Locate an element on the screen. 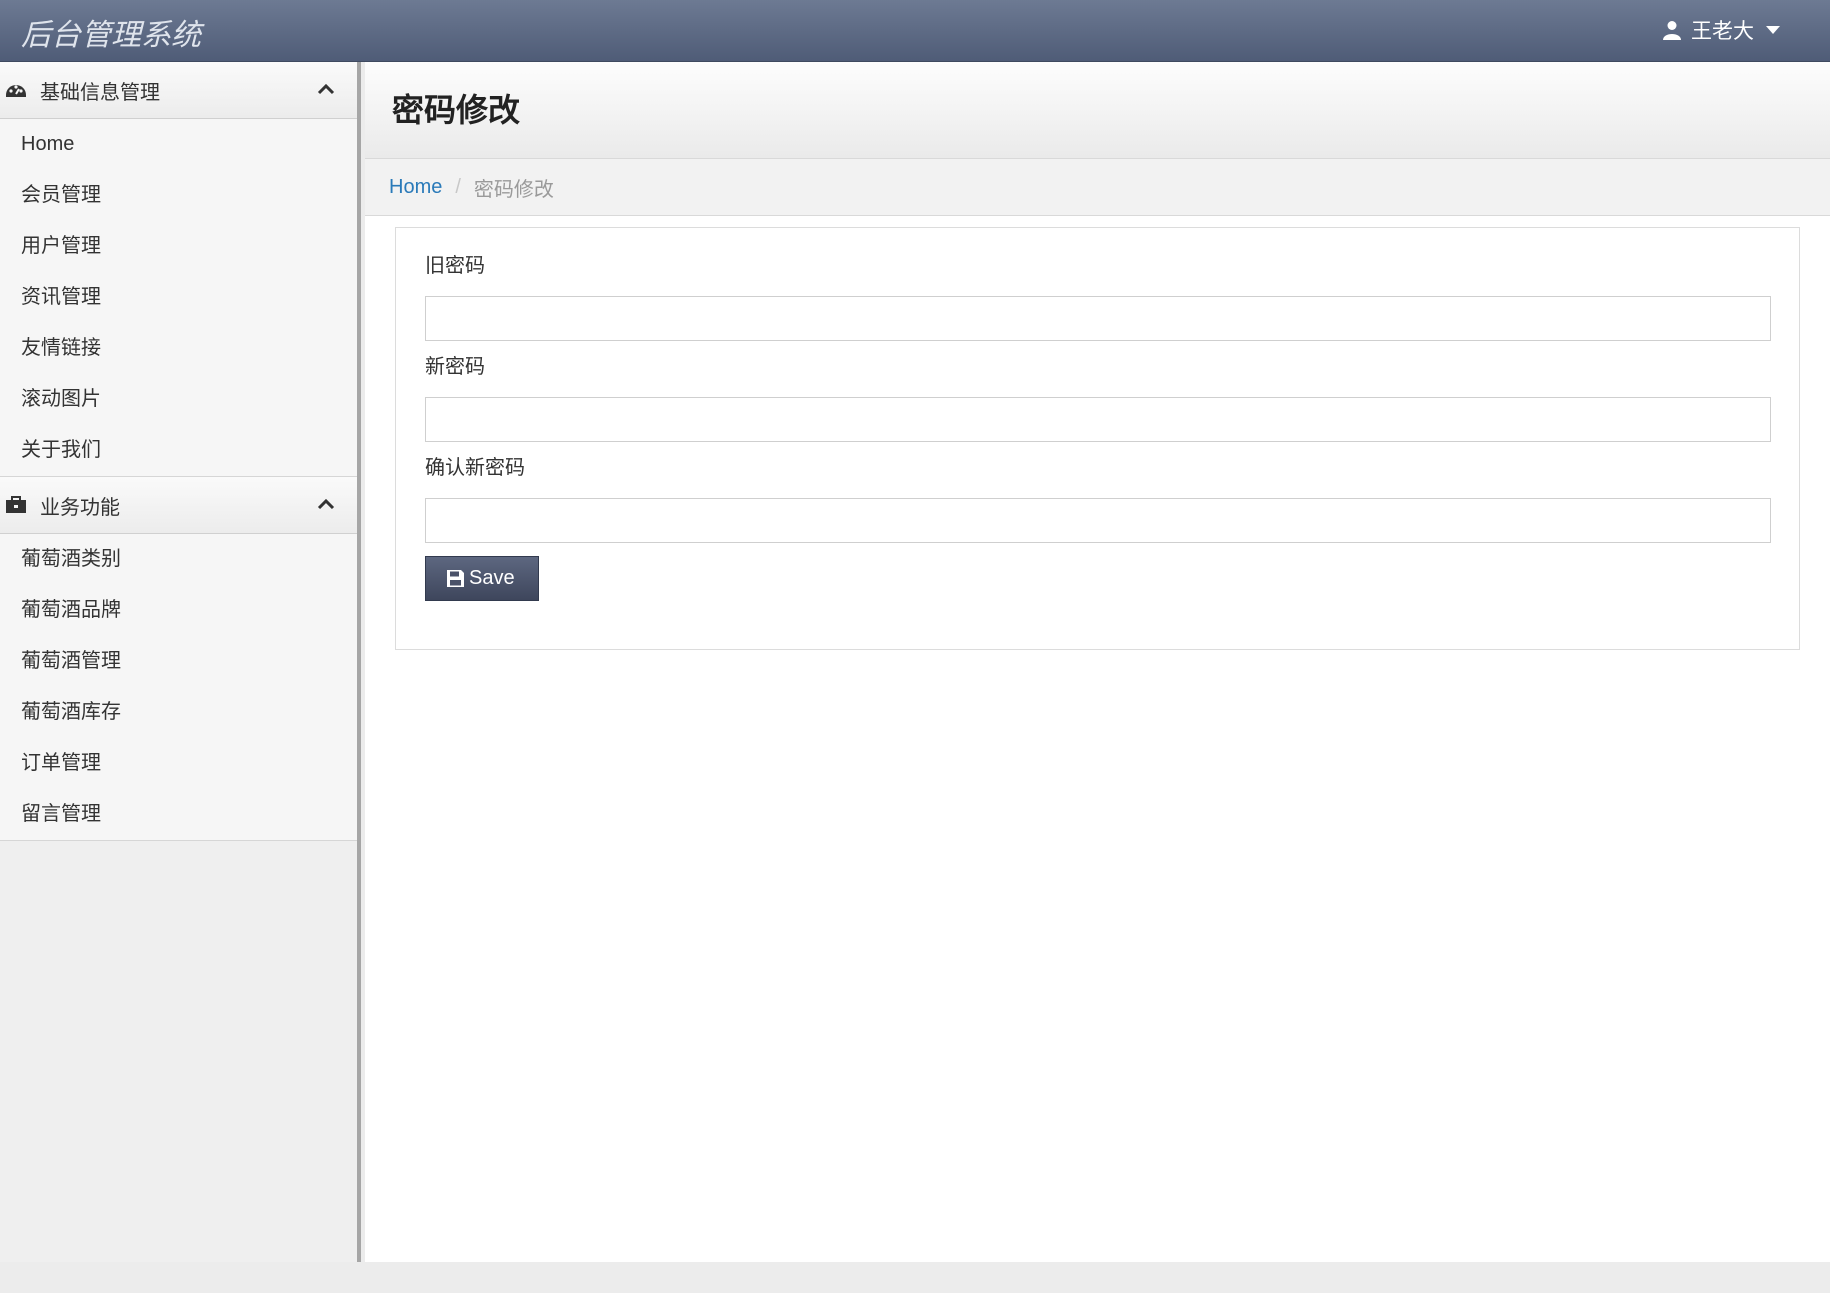 This screenshot has height=1293, width=1830. breadcrumb-current: 密码修改 is located at coordinates (513, 189).